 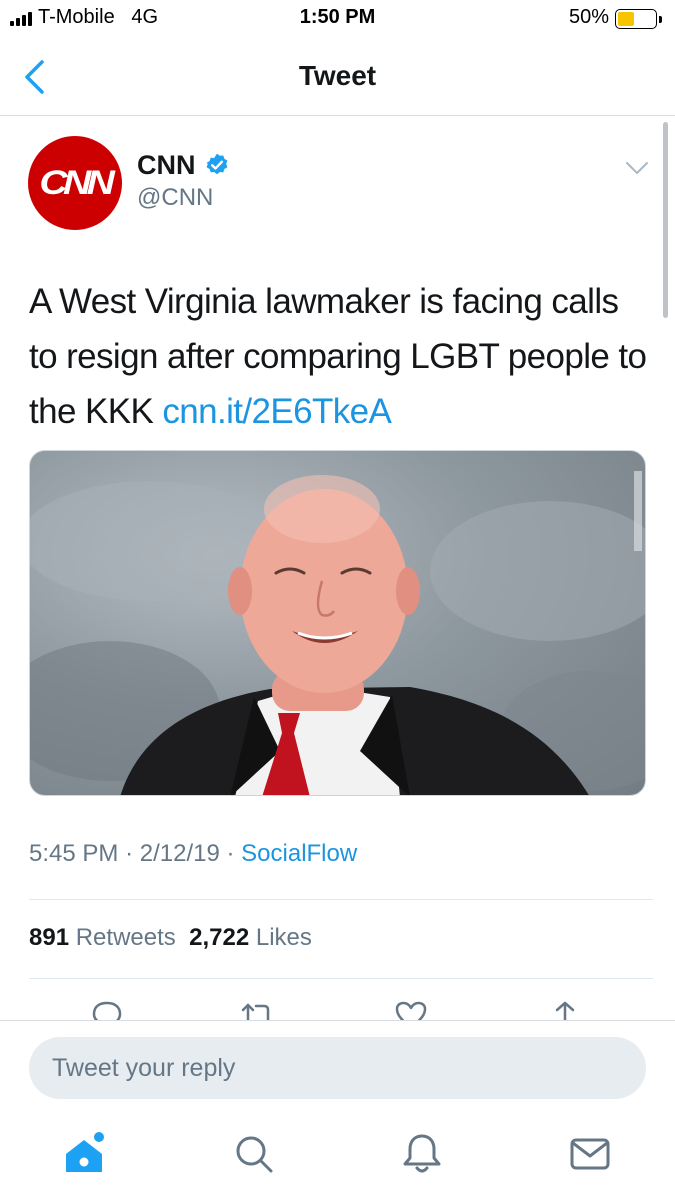 What do you see at coordinates (283, 937) in the screenshot?
I see `likes-label: Likes` at bounding box center [283, 937].